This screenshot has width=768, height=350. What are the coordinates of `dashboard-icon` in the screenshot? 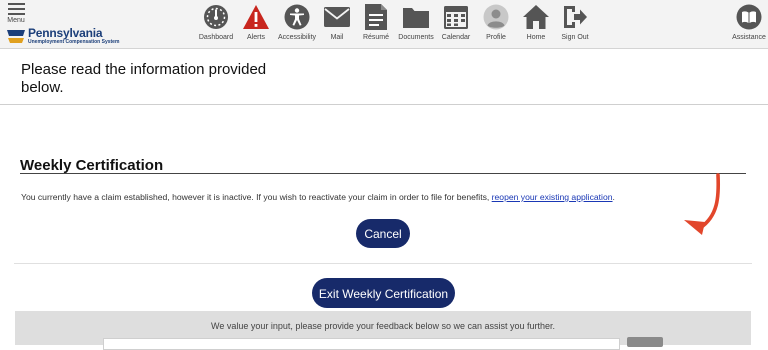 It's located at (216, 17).